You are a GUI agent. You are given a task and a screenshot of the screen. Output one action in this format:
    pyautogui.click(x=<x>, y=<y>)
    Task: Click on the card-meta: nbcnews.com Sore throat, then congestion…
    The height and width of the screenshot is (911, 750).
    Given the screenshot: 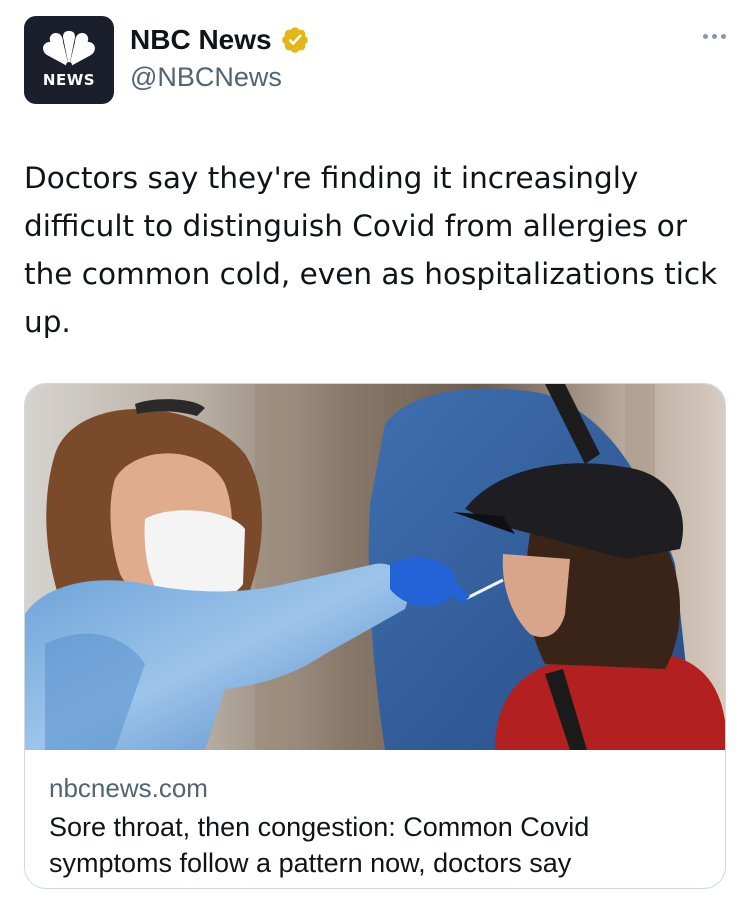 What is the action you would take?
    pyautogui.click(x=377, y=826)
    